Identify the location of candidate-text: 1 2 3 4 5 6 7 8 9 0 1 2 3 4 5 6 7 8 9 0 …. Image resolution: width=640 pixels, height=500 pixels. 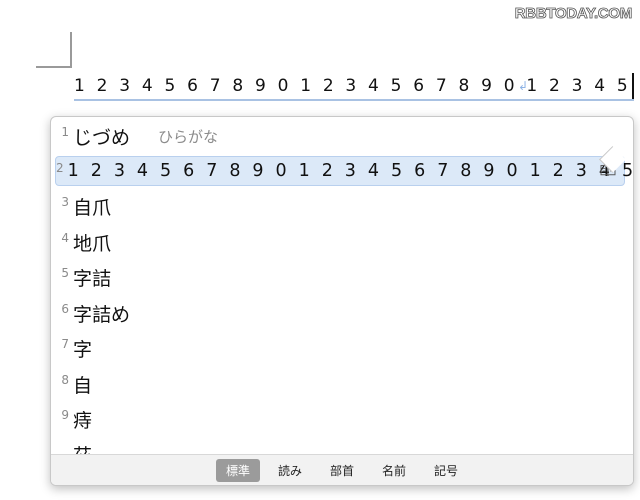
(350, 171).